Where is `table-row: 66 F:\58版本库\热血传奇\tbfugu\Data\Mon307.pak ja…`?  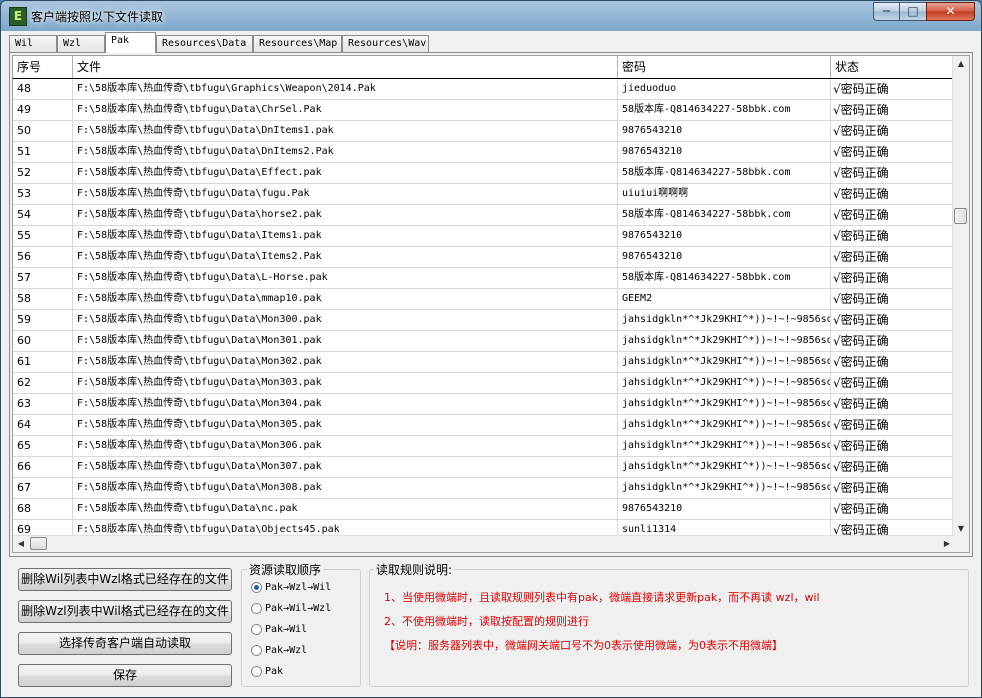
table-row: 66 F:\58版本库\热血传奇\tbfugu\Data\Mon307.pak ja… is located at coordinates (484, 467).